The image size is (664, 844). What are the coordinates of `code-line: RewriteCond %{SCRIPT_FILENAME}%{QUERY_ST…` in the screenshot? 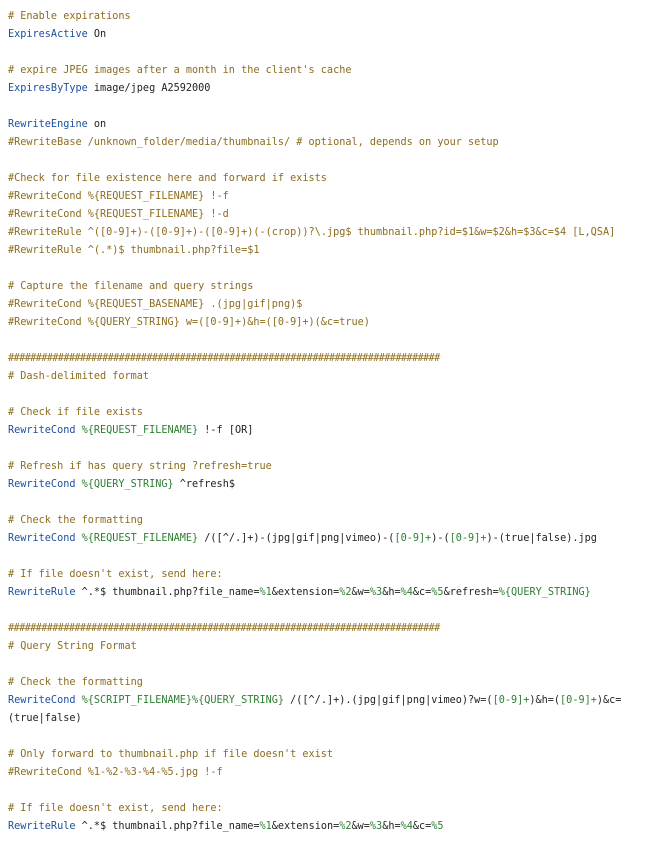 It's located at (333, 701).